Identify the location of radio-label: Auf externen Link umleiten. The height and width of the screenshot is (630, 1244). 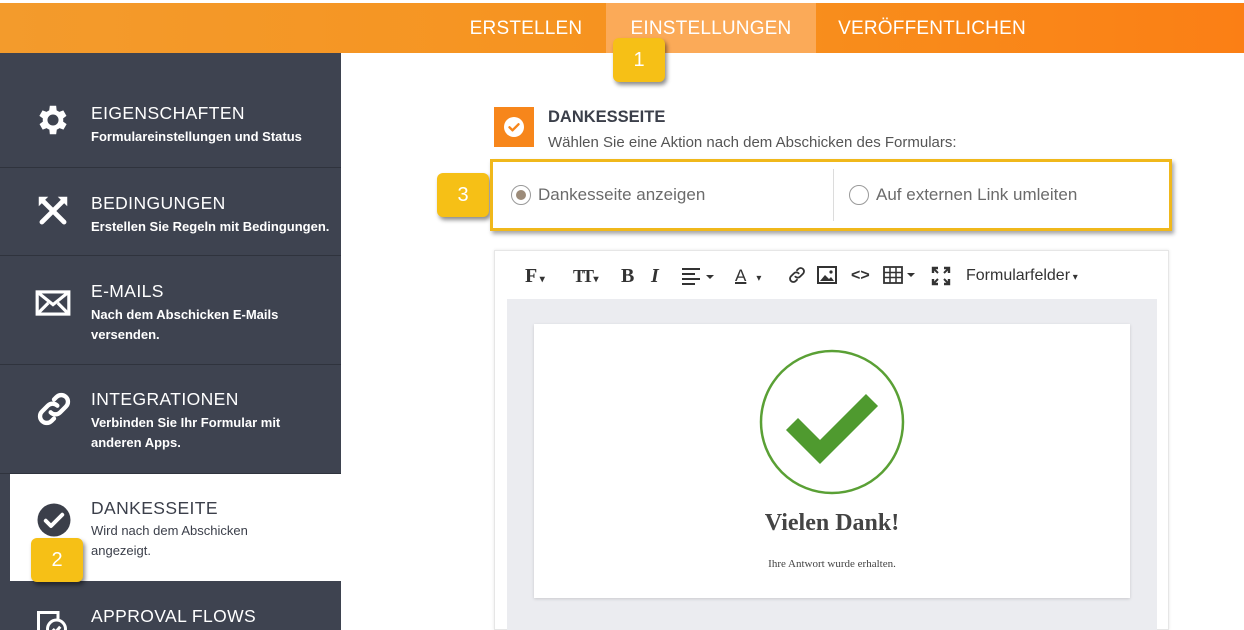
(977, 194).